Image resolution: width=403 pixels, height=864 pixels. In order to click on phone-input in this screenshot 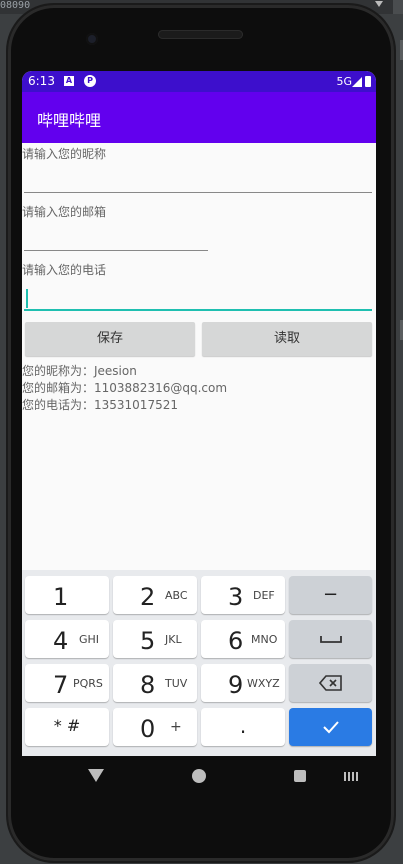, I will do `click(198, 299)`.